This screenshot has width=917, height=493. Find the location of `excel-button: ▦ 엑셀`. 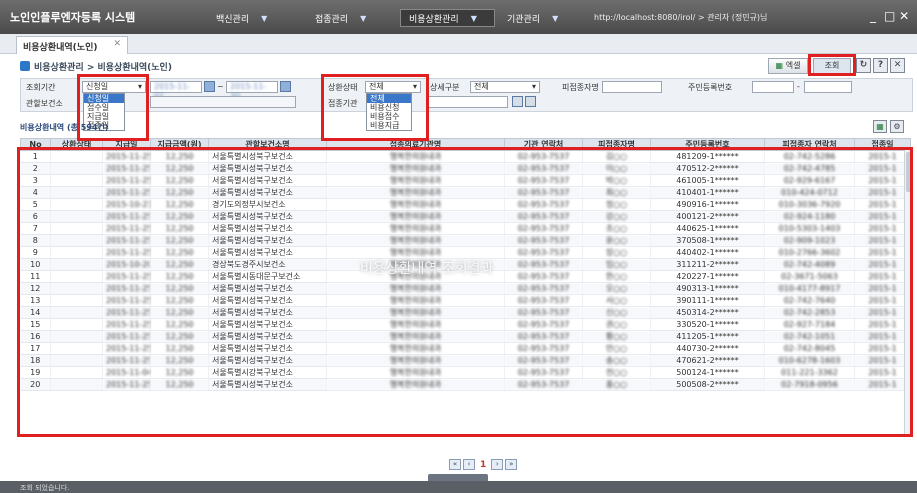

excel-button: ▦ 엑셀 is located at coordinates (788, 66).